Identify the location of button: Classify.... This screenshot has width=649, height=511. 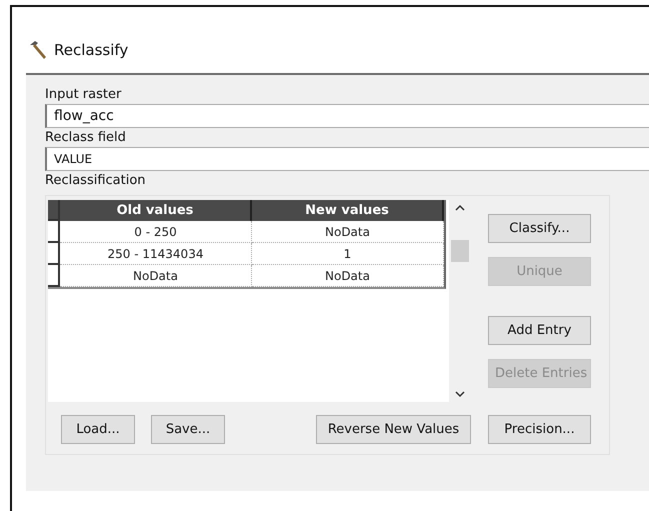
(539, 228).